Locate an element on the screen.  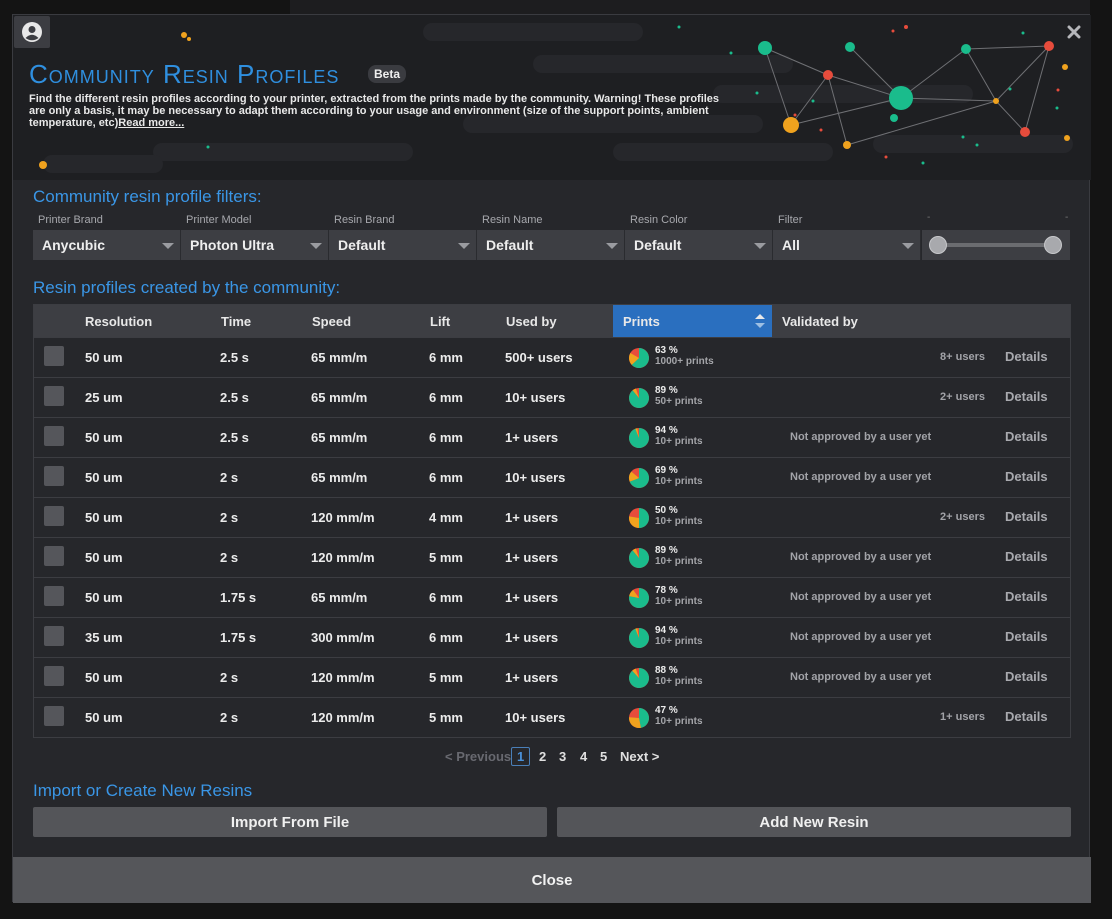
page-link: 2 is located at coordinates (542, 756).